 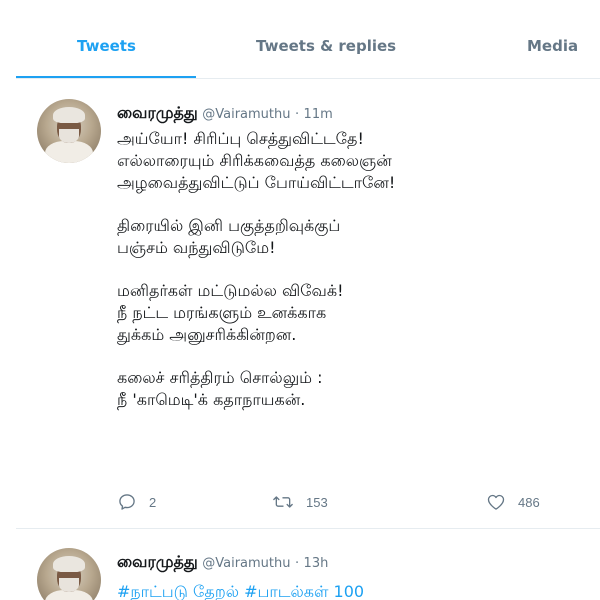 I want to click on retweet-count: 153, so click(x=317, y=502).